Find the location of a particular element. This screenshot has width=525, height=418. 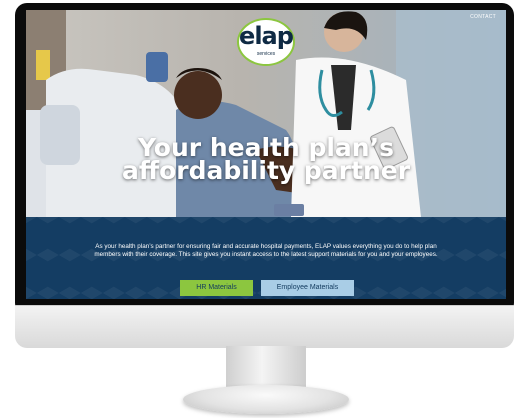

elap-logo: elap services is located at coordinates (266, 42).